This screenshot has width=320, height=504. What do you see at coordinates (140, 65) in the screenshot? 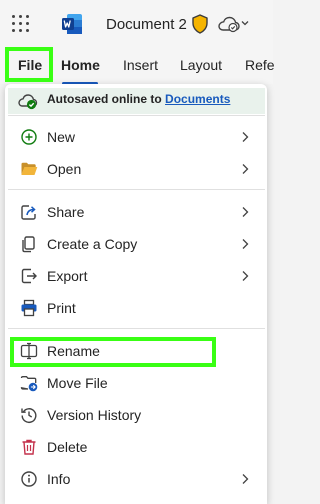
I see `tab-insert: Insert` at bounding box center [140, 65].